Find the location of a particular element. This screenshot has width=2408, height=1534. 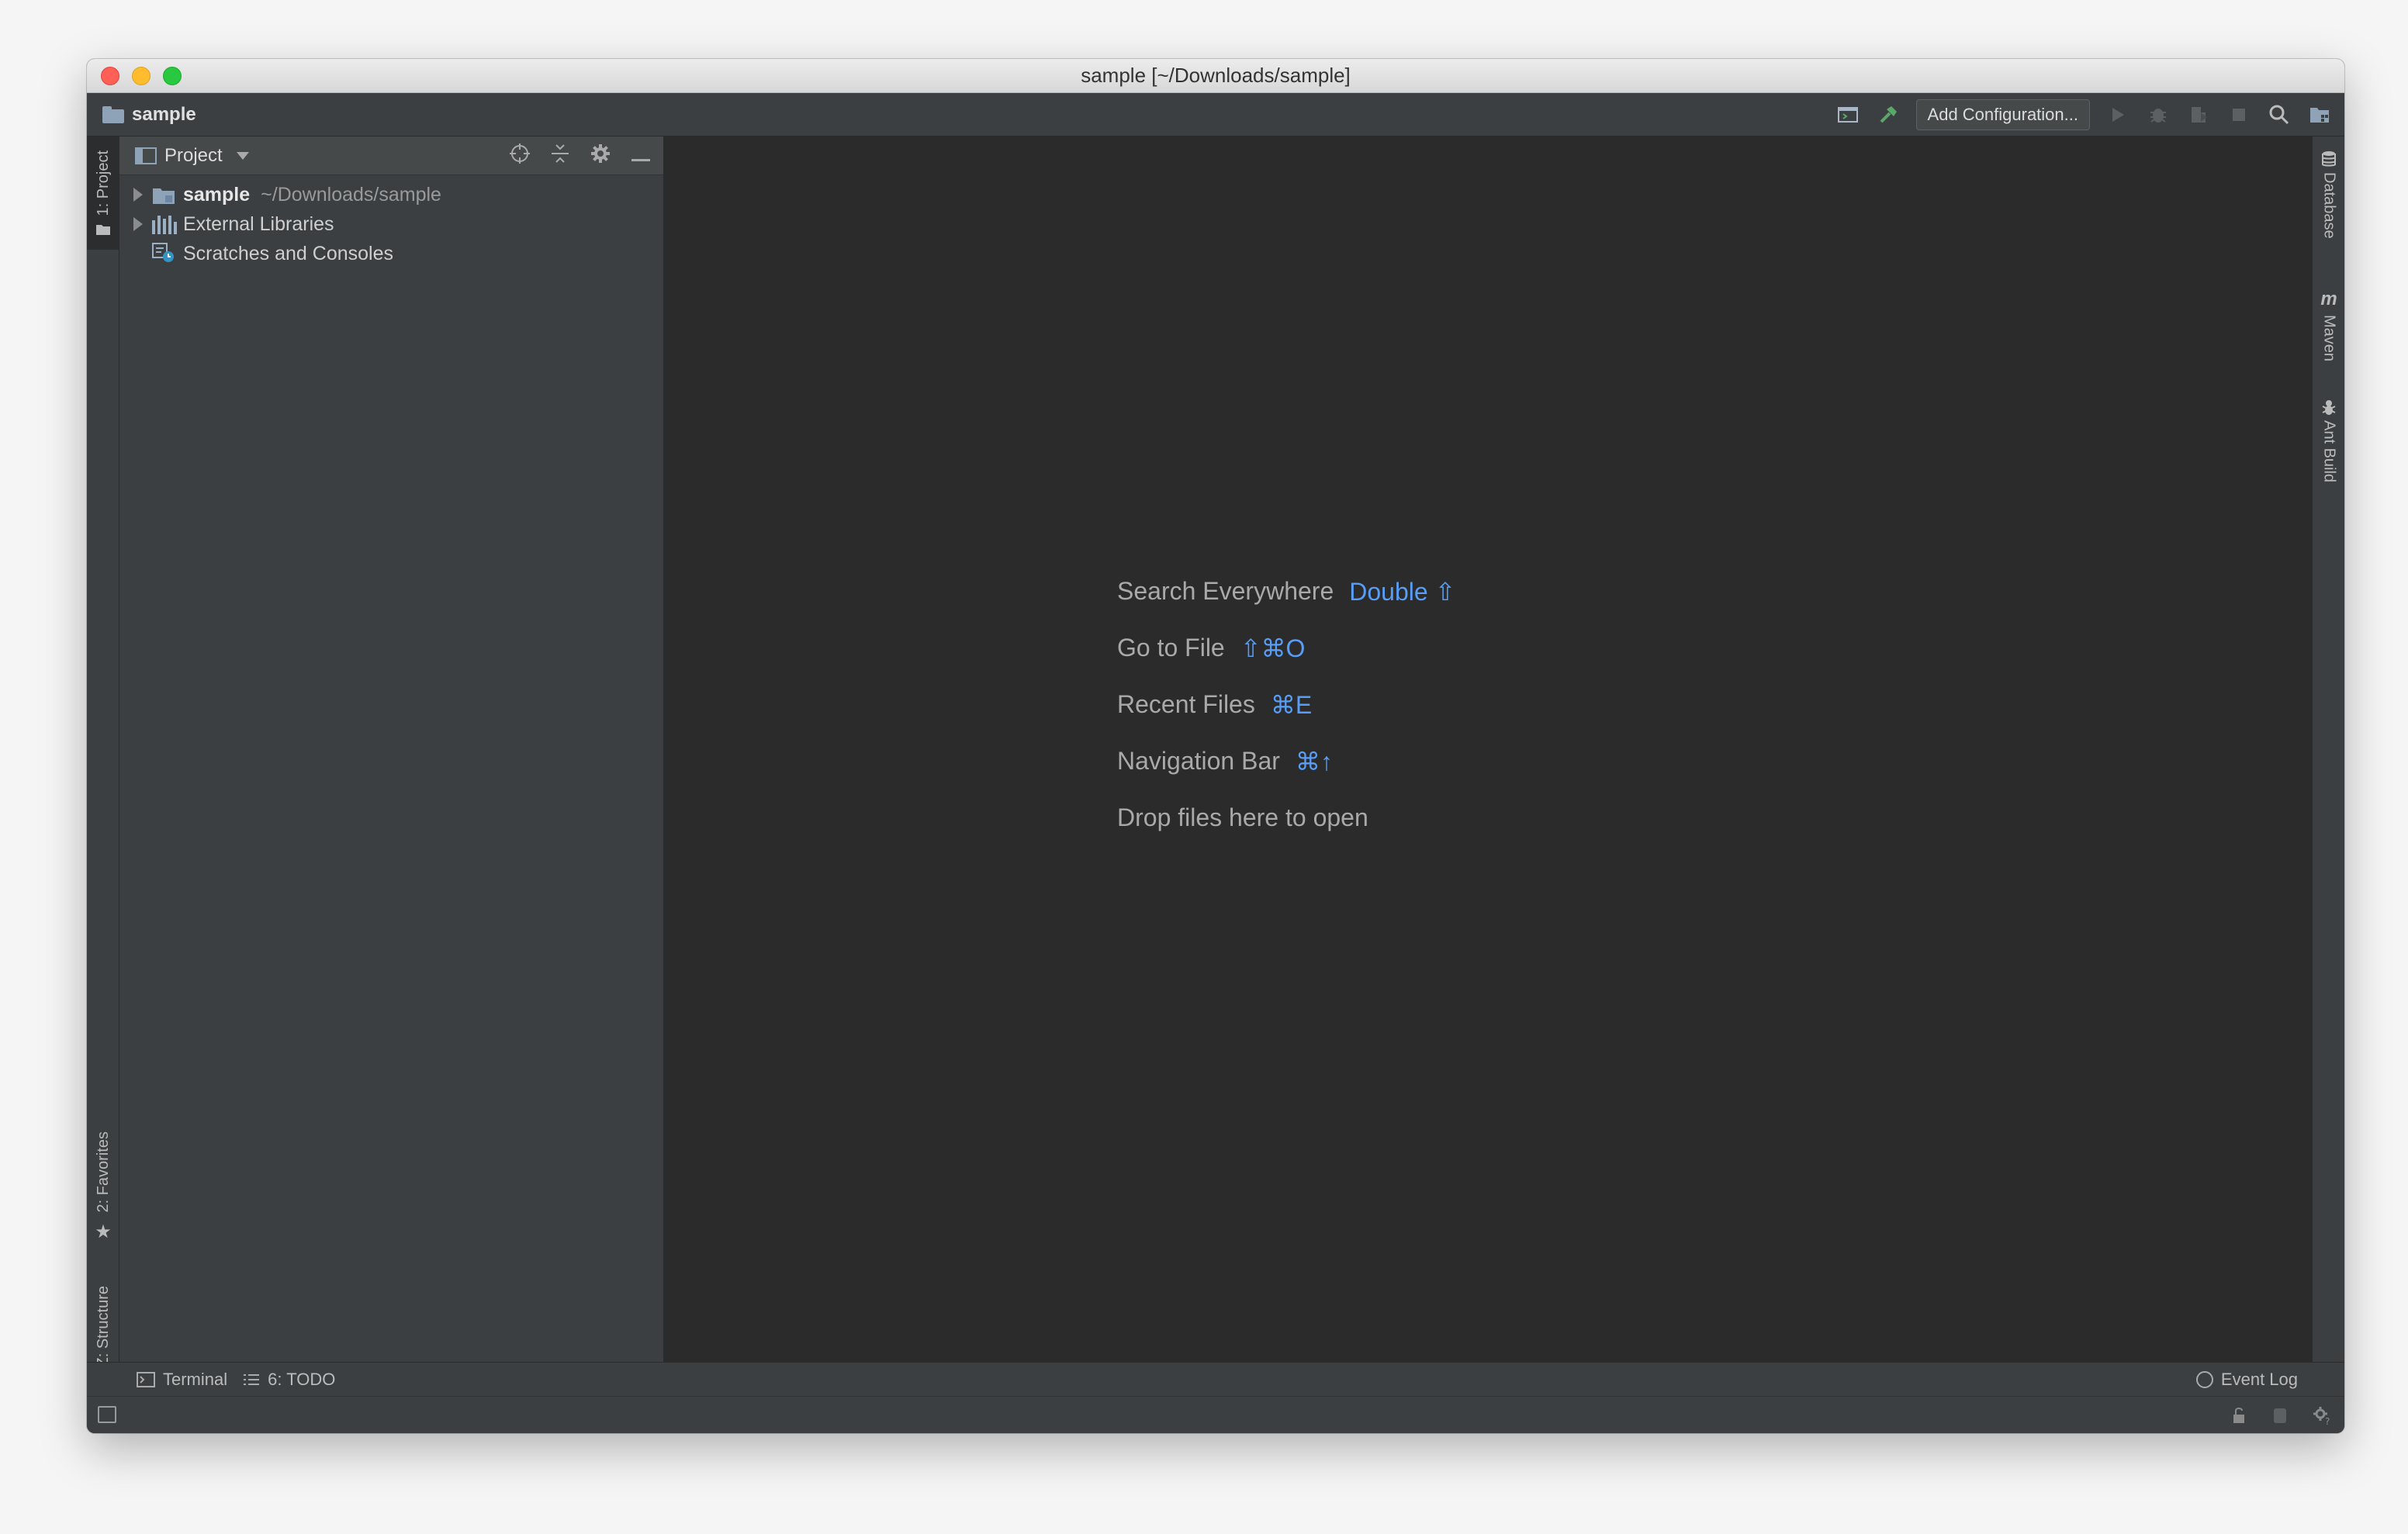

hint-label: Navigation Bar is located at coordinates (1198, 761).